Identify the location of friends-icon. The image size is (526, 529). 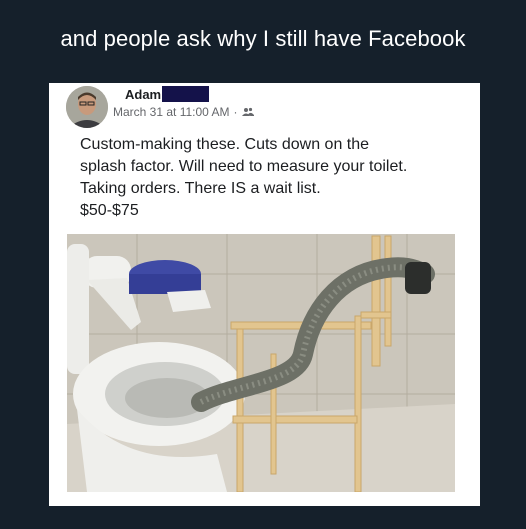
(247, 112).